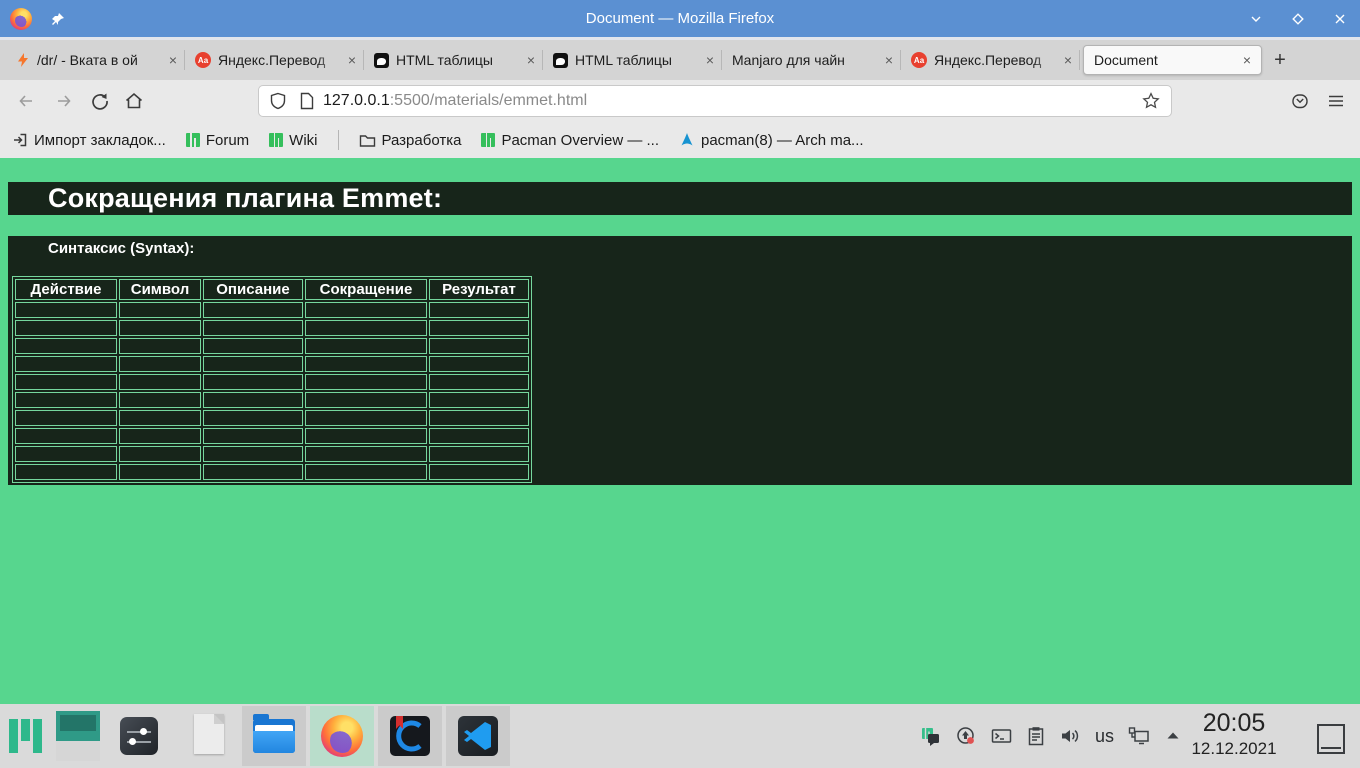 This screenshot has width=1360, height=768. Describe the element at coordinates (134, 101) in the screenshot. I see `home-button` at that location.